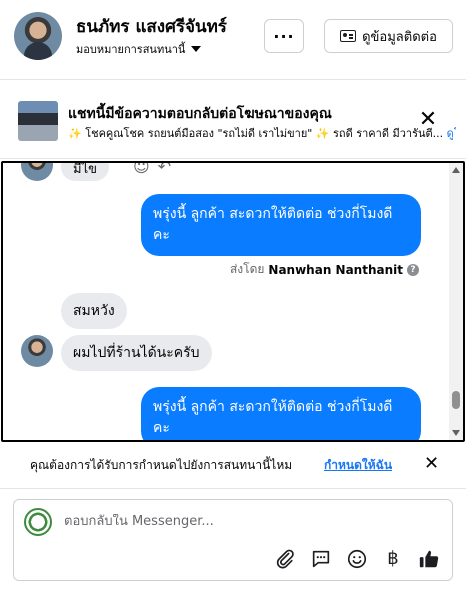  I want to click on smiley-icon: ☺, so click(141, 169).